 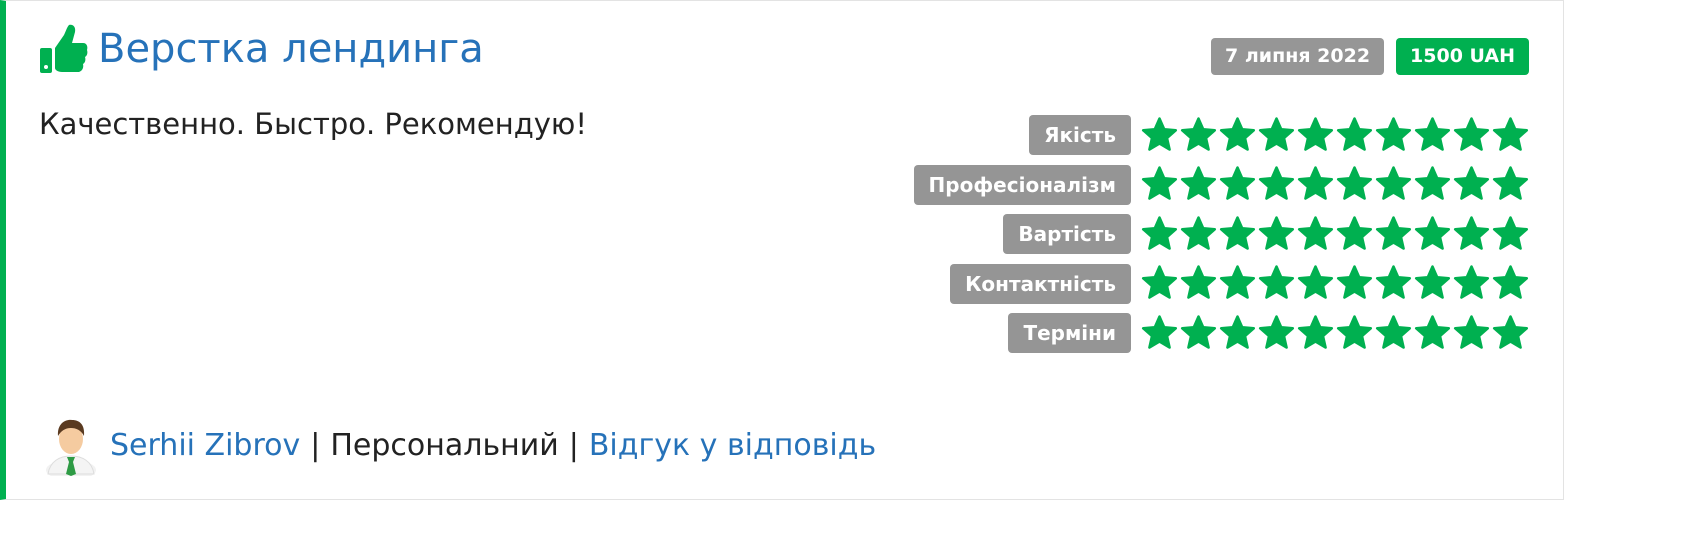 I want to click on author-link: Serhii Zibrov, so click(x=205, y=445).